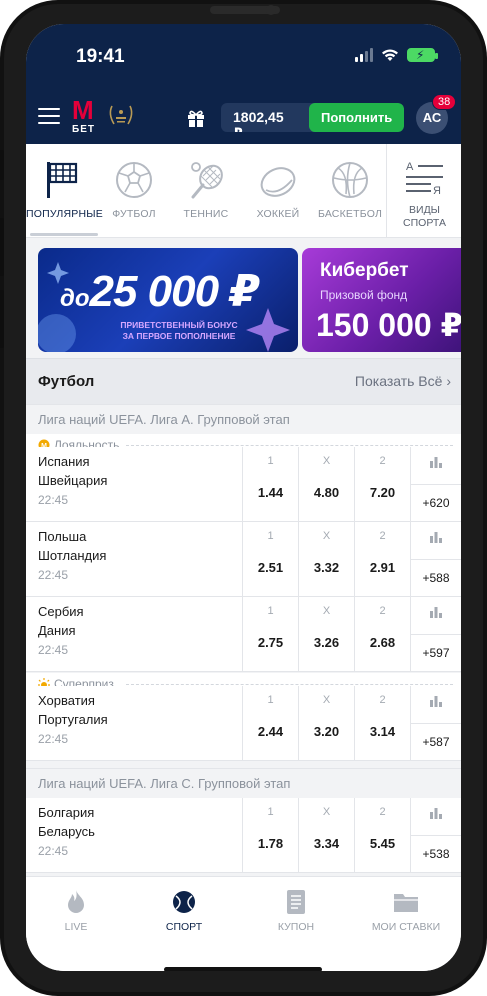 The width and height of the screenshot is (487, 996). What do you see at coordinates (271, 10) in the screenshot?
I see `camera` at bounding box center [271, 10].